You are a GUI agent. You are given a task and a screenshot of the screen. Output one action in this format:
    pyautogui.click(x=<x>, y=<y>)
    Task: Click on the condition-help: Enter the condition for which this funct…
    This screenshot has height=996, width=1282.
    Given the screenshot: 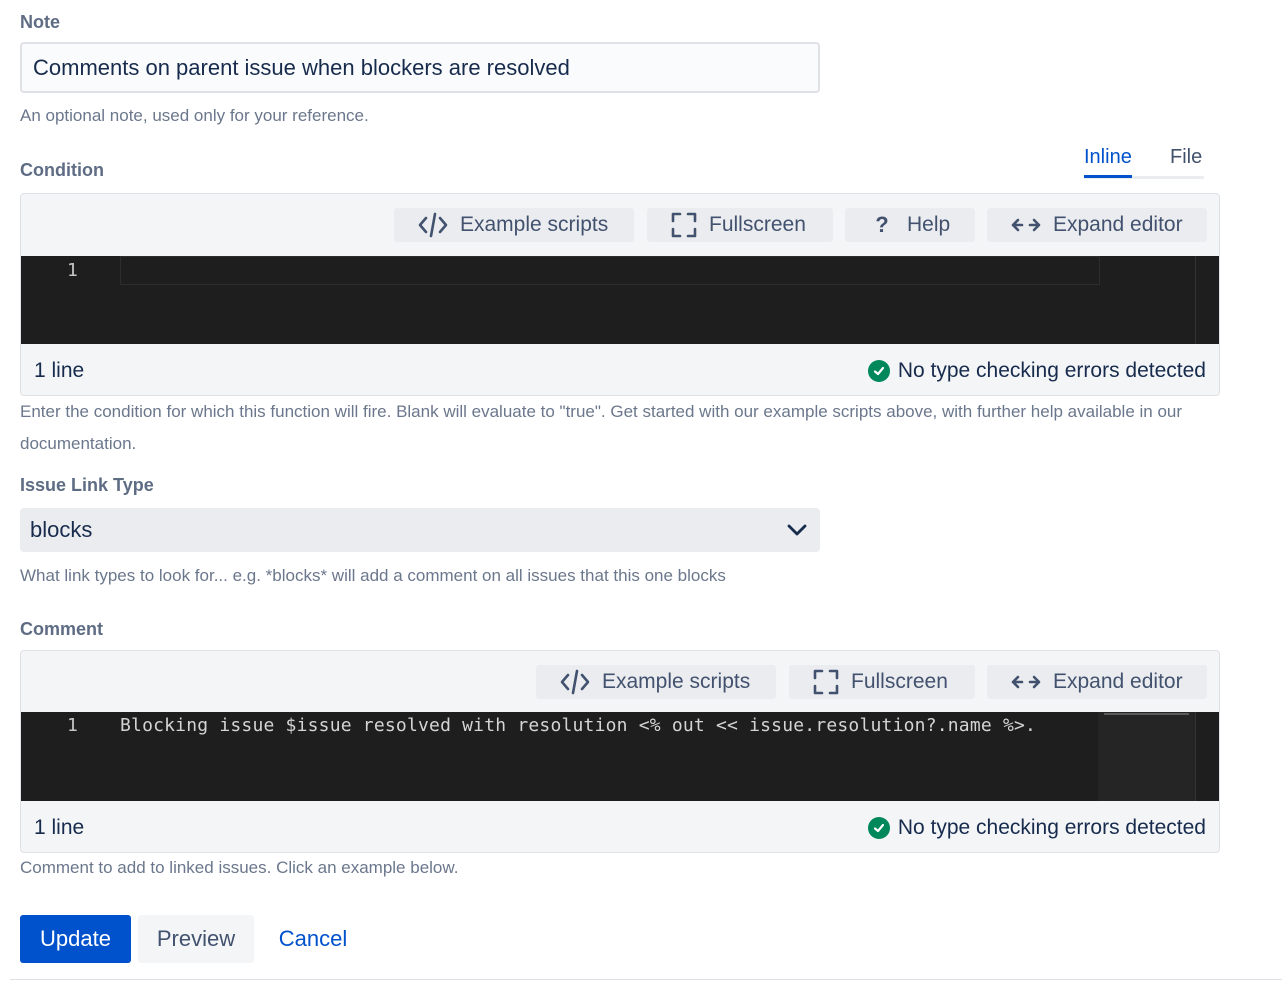 What is the action you would take?
    pyautogui.click(x=601, y=427)
    